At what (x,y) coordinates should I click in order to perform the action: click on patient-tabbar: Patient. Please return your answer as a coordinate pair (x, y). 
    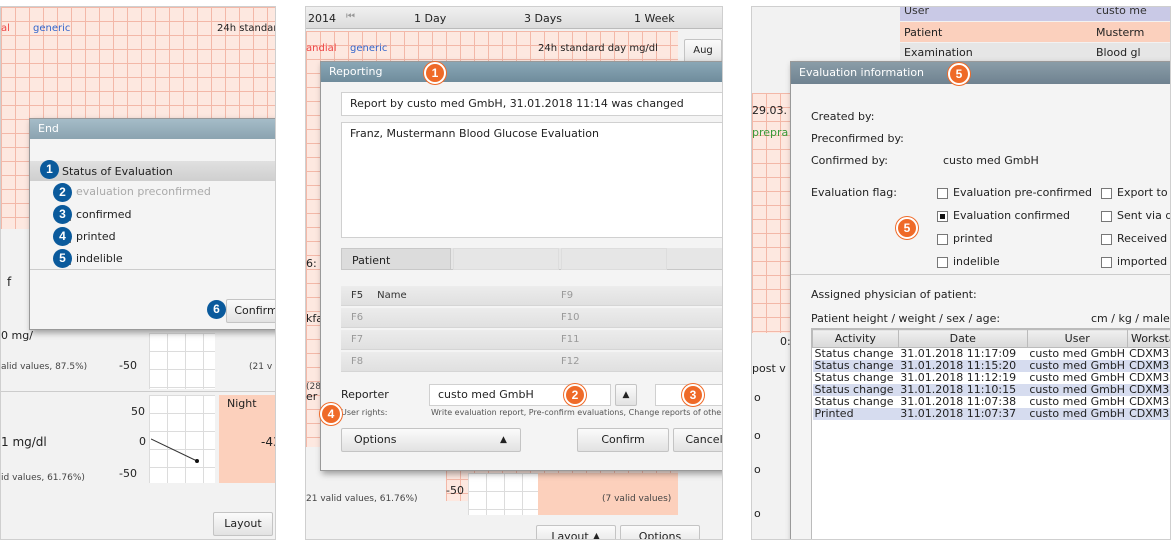
    Looking at the image, I should click on (531, 259).